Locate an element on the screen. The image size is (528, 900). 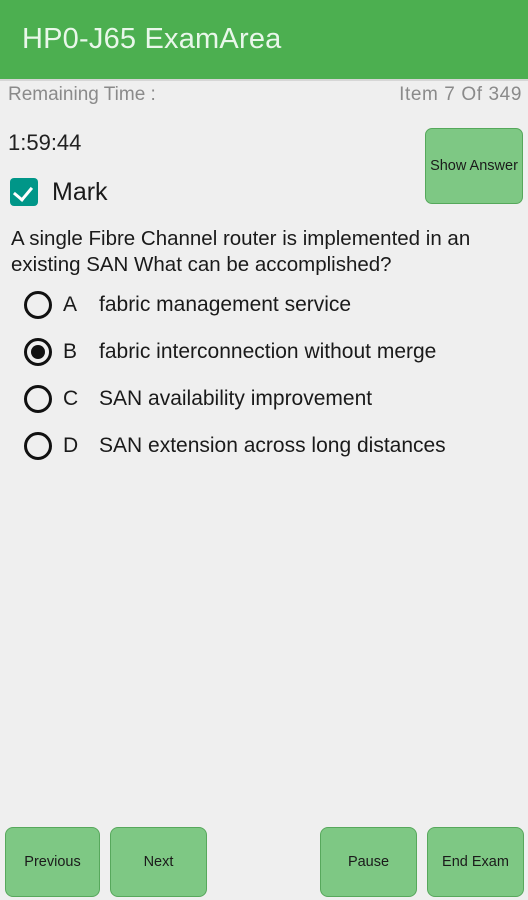
option-text: fabric management service is located at coordinates (225, 304).